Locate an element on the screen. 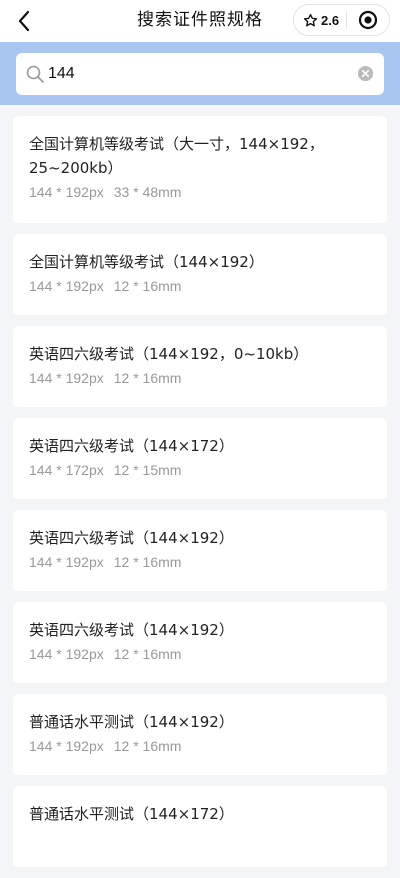  pixel-size: 144 * 172px is located at coordinates (66, 470).